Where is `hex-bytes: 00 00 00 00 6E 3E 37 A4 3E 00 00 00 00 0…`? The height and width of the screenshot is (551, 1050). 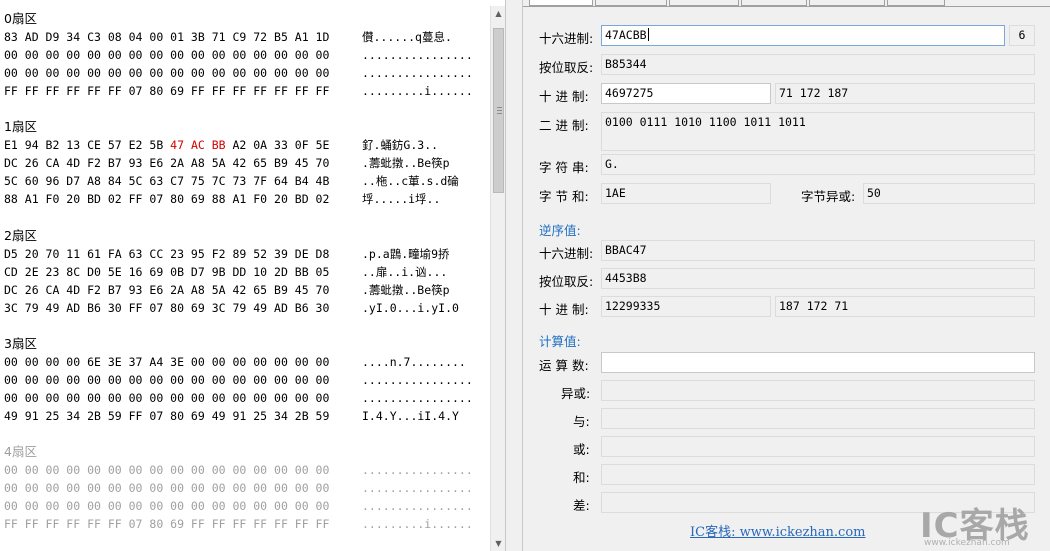
hex-bytes: 00 00 00 00 6E 3E 37 A4 3E 00 00 00 00 0… is located at coordinates (179, 362).